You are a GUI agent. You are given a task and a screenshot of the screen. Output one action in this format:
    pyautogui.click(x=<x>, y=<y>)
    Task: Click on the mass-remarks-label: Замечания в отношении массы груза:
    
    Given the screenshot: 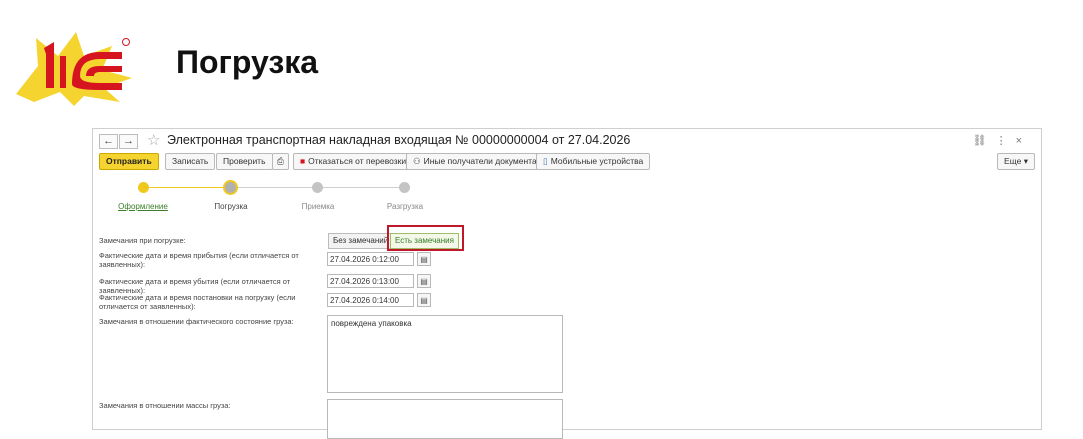 What is the action you would take?
    pyautogui.click(x=165, y=405)
    